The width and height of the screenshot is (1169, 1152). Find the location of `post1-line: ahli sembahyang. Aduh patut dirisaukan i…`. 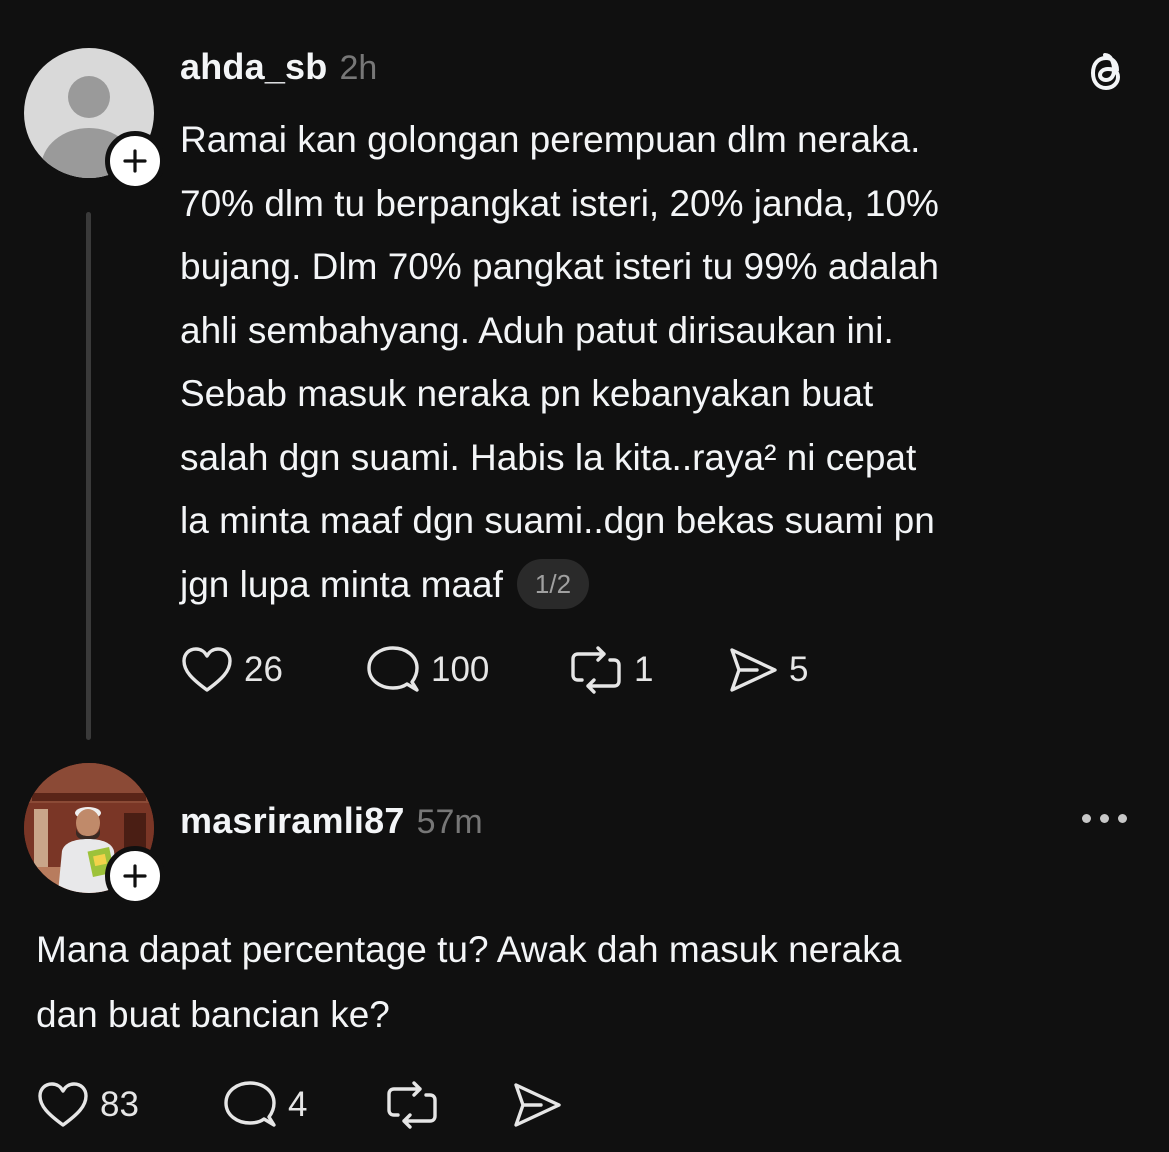

post1-line: ahli sembahyang. Aduh patut dirisaukan i… is located at coordinates (537, 330).